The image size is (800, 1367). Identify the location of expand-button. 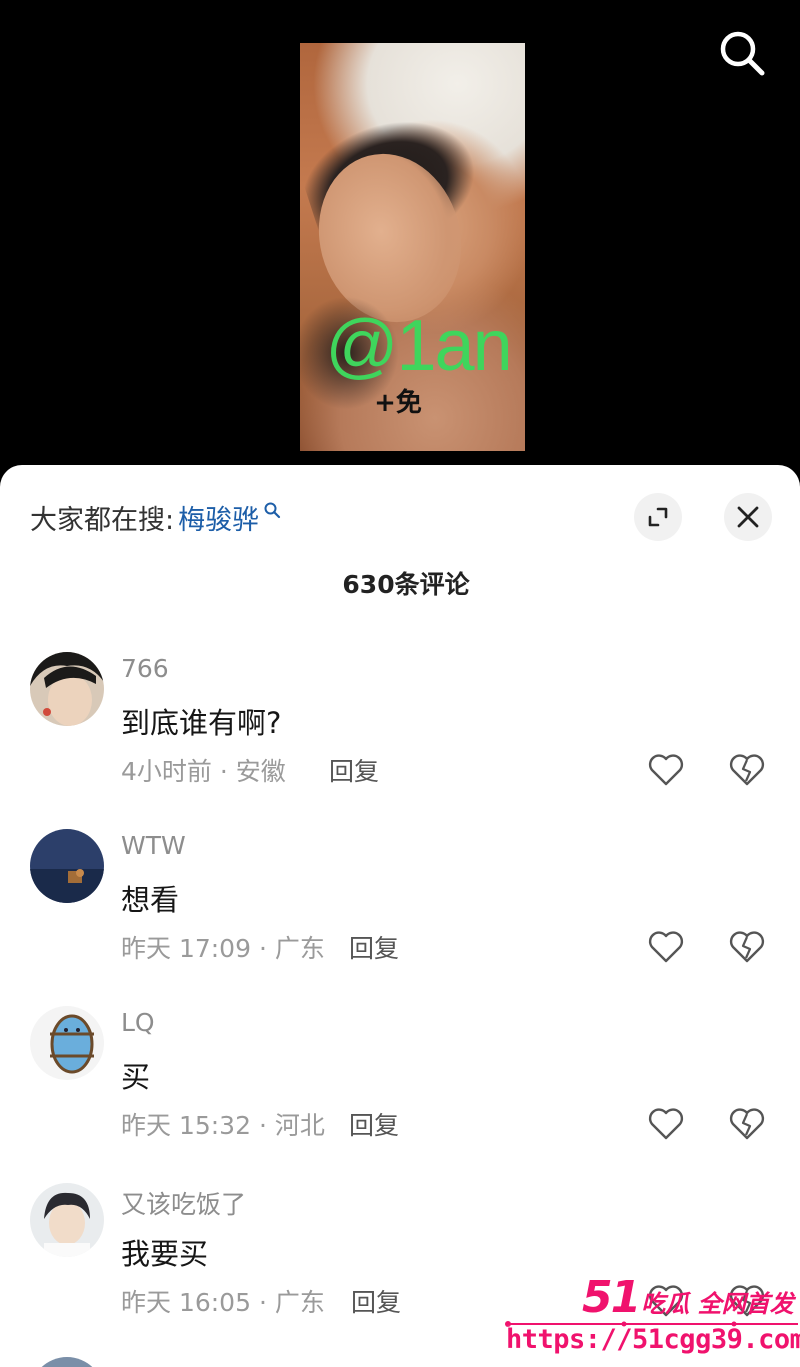
(658, 517).